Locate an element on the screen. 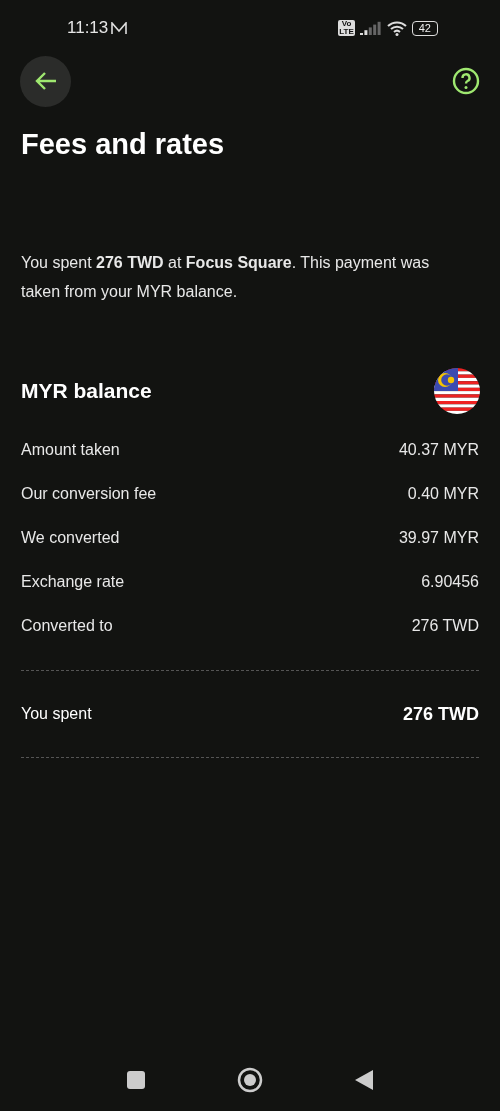 The width and height of the screenshot is (500, 1111). battery-indicator: 42 is located at coordinates (424, 28).